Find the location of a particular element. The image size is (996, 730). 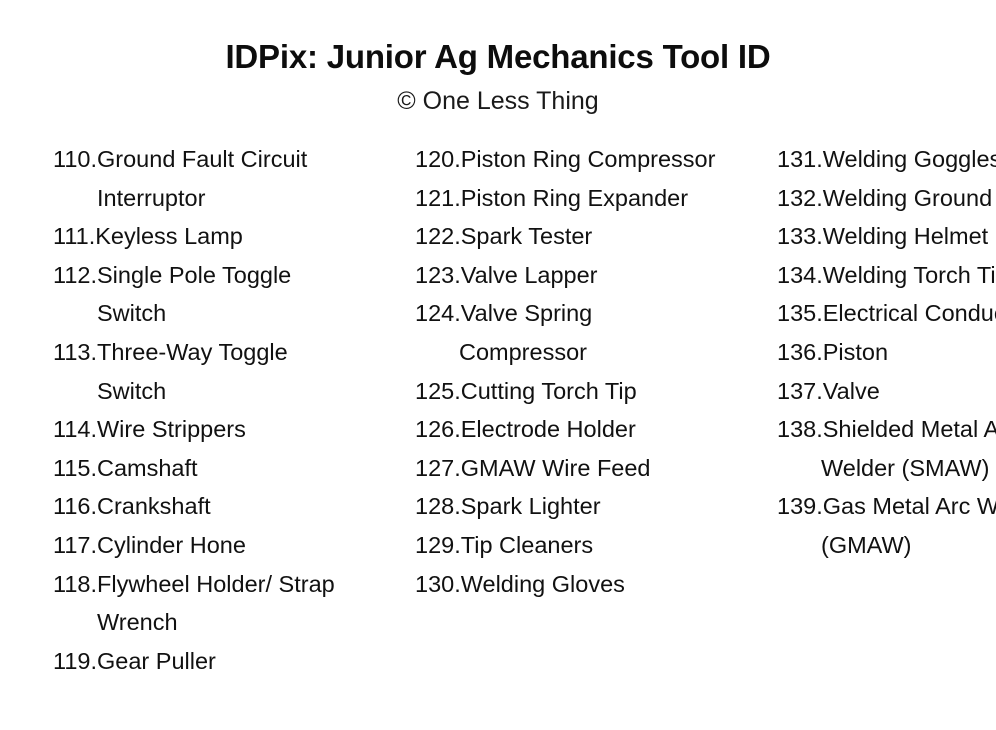

tool-list-item: 121.Piston Ring Expander is located at coordinates (569, 198).